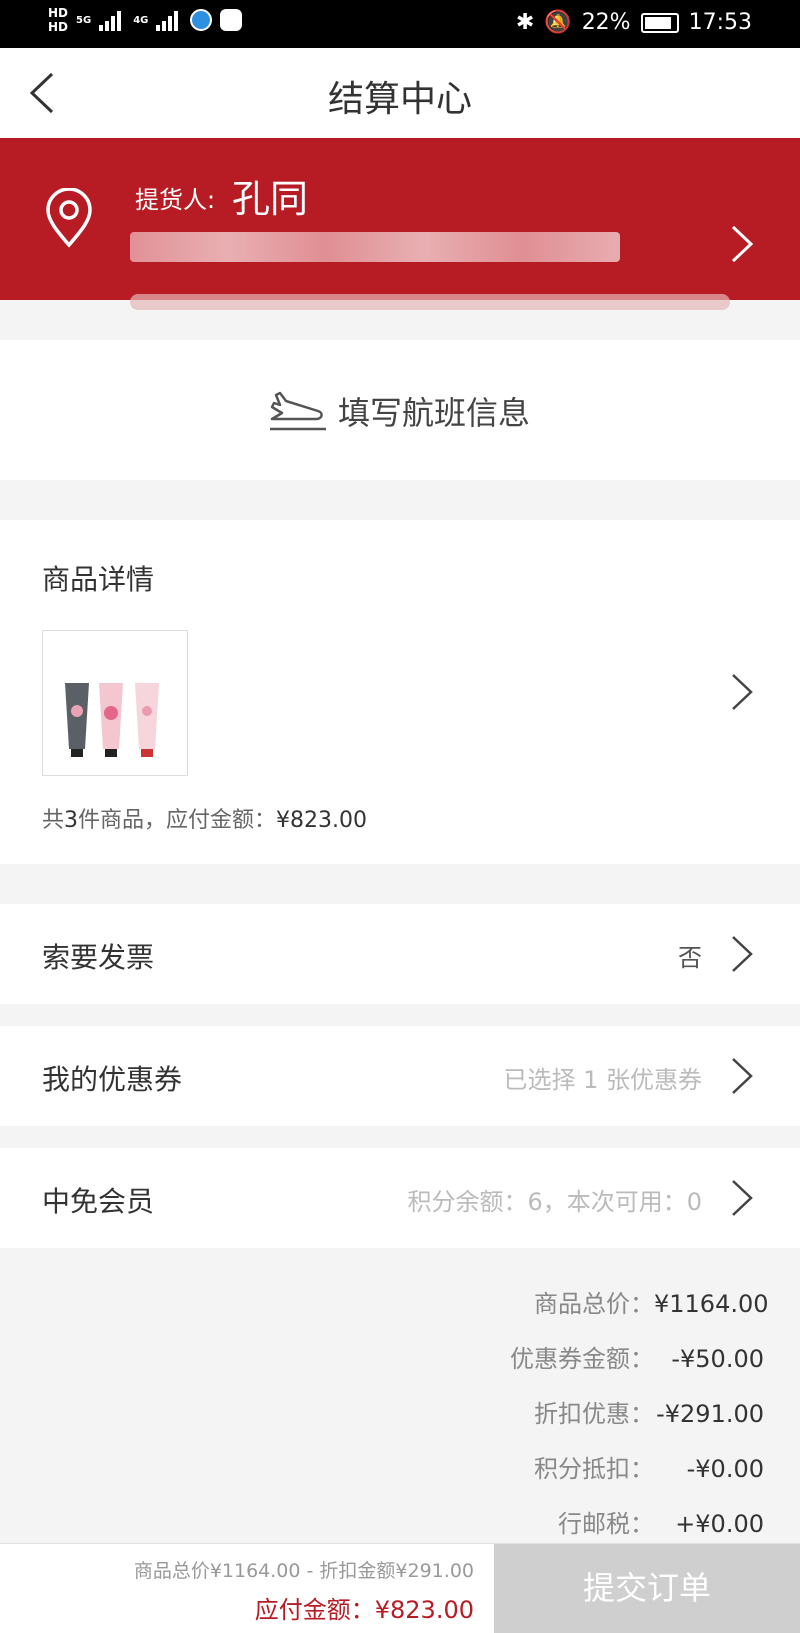 The width and height of the screenshot is (800, 1633). What do you see at coordinates (175, 200) in the screenshot?
I see `pickup-label: 提货人:` at bounding box center [175, 200].